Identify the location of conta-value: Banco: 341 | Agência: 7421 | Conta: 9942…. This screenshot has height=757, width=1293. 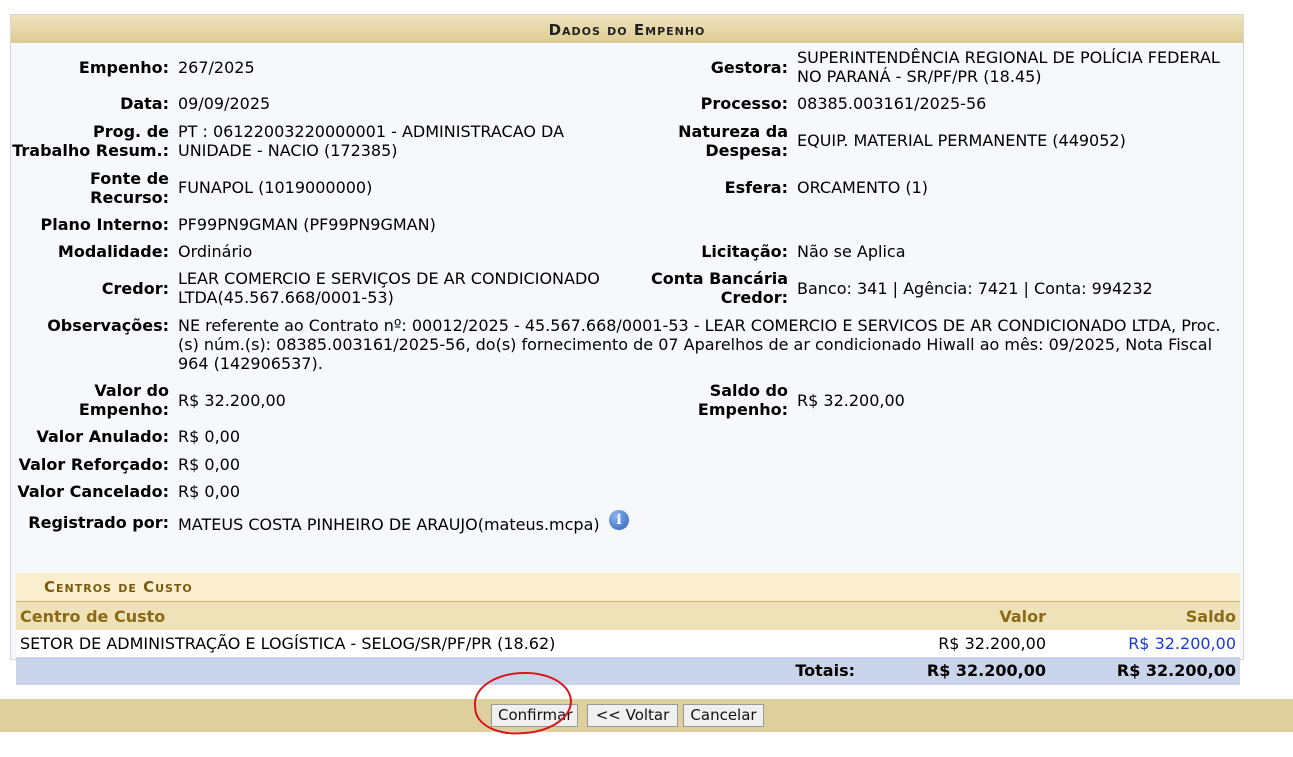
(975, 288).